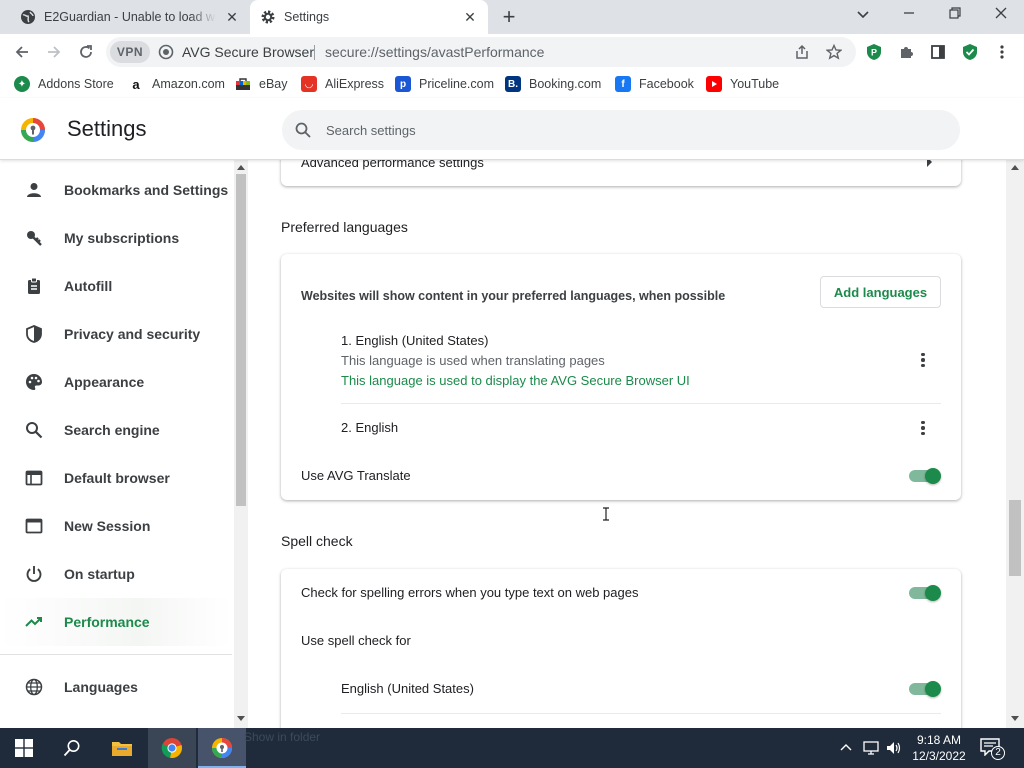 This screenshot has width=1024, height=768. I want to click on palette-icon, so click(34, 382).